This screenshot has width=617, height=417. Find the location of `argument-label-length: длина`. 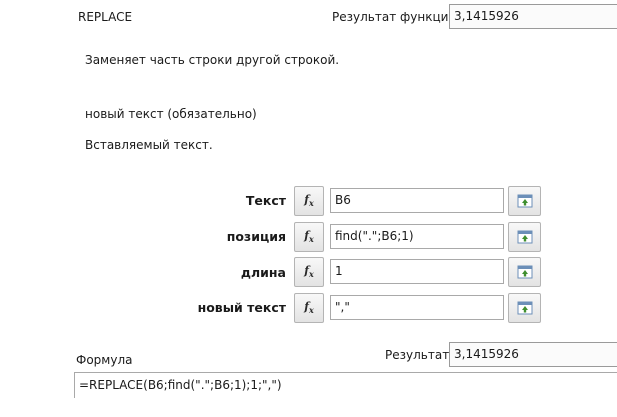

argument-label-length: длина is located at coordinates (263, 272).